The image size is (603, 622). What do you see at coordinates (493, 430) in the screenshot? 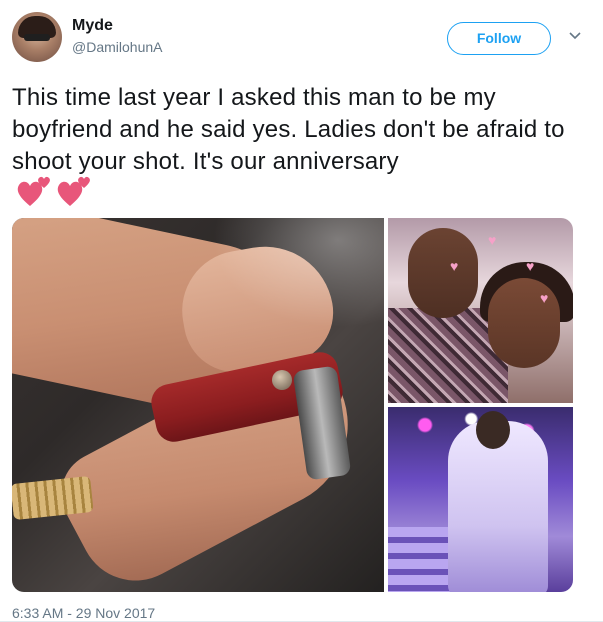
I see `photo-head` at bounding box center [493, 430].